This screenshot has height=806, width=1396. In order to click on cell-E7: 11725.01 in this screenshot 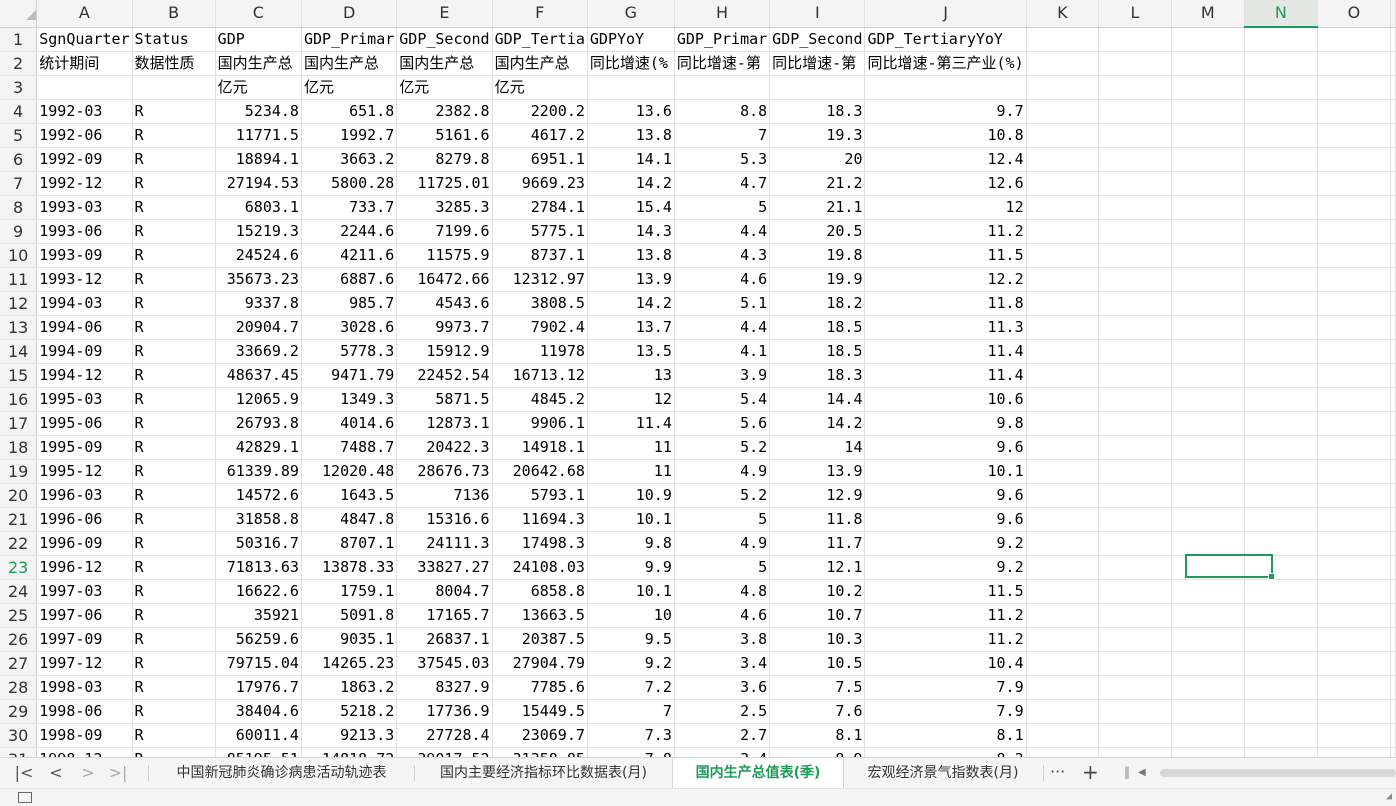, I will do `click(444, 183)`.